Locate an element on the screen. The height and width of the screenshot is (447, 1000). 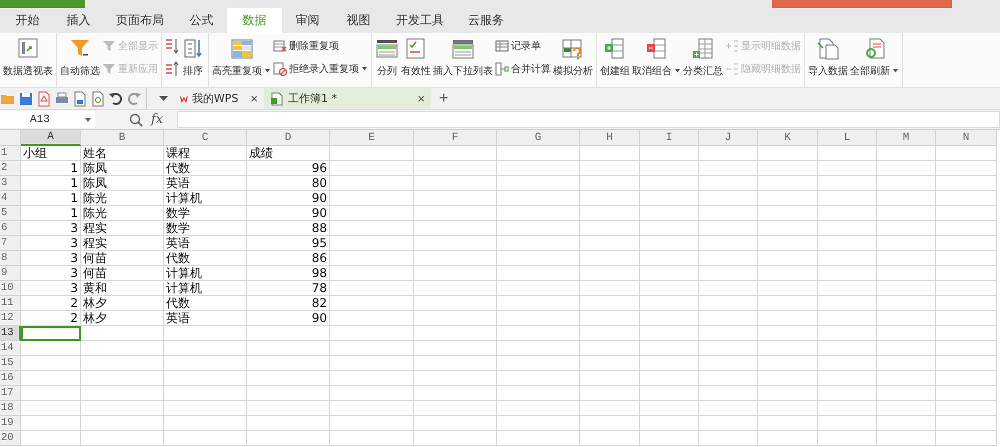
menu-tab: 公式 is located at coordinates (201, 20).